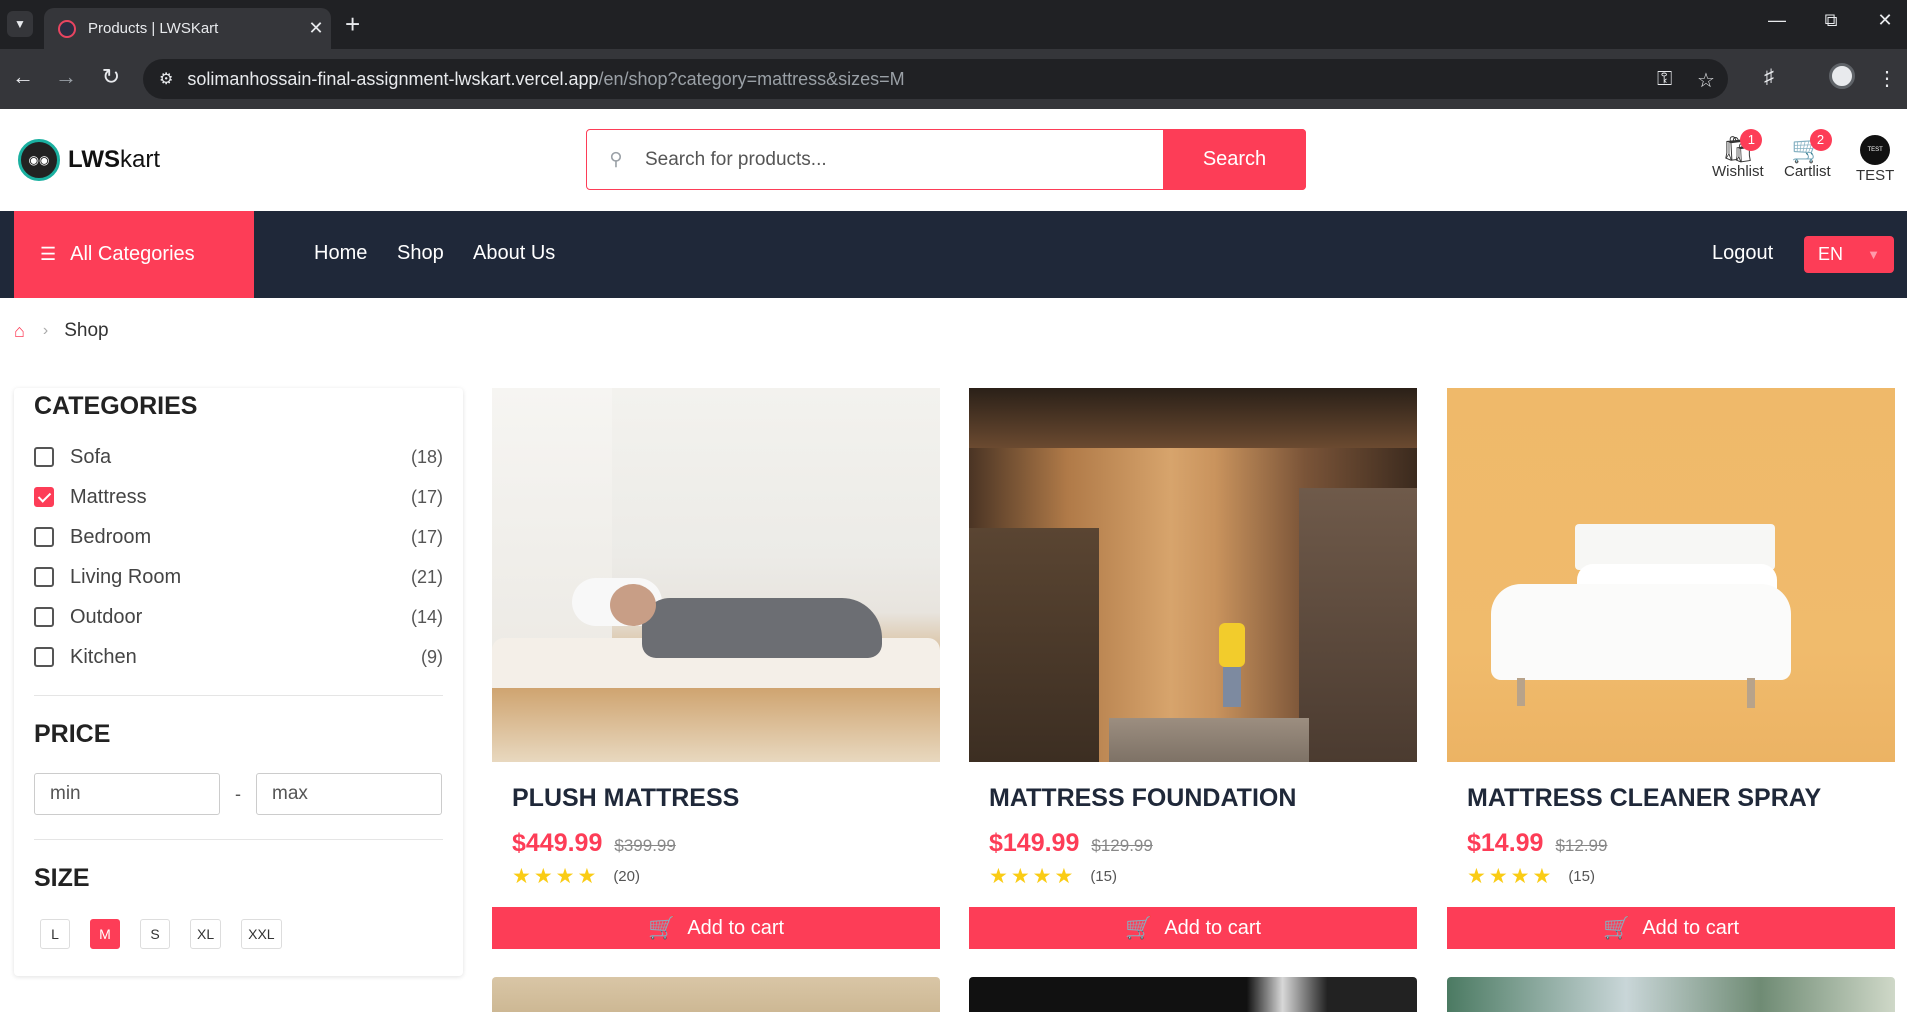 The width and height of the screenshot is (1907, 1012). What do you see at coordinates (106, 616) in the screenshot?
I see `category-label: Outdoor` at bounding box center [106, 616].